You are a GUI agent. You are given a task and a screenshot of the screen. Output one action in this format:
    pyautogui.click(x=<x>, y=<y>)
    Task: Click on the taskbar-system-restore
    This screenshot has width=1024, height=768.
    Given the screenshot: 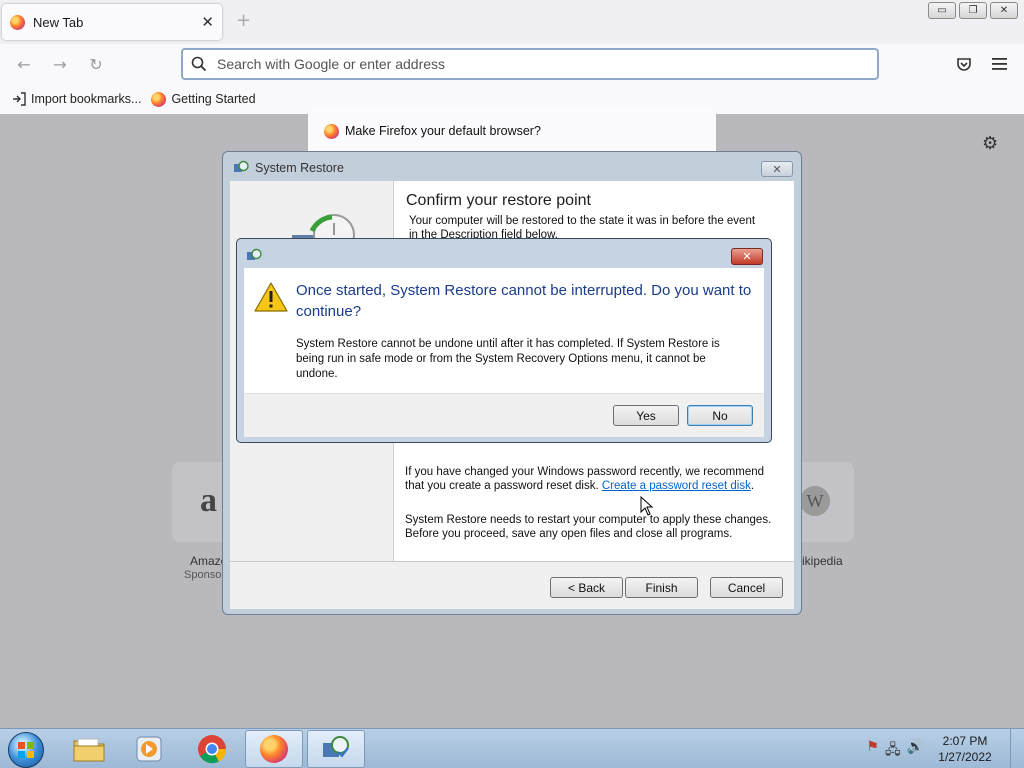 What is the action you would take?
    pyautogui.click(x=336, y=749)
    